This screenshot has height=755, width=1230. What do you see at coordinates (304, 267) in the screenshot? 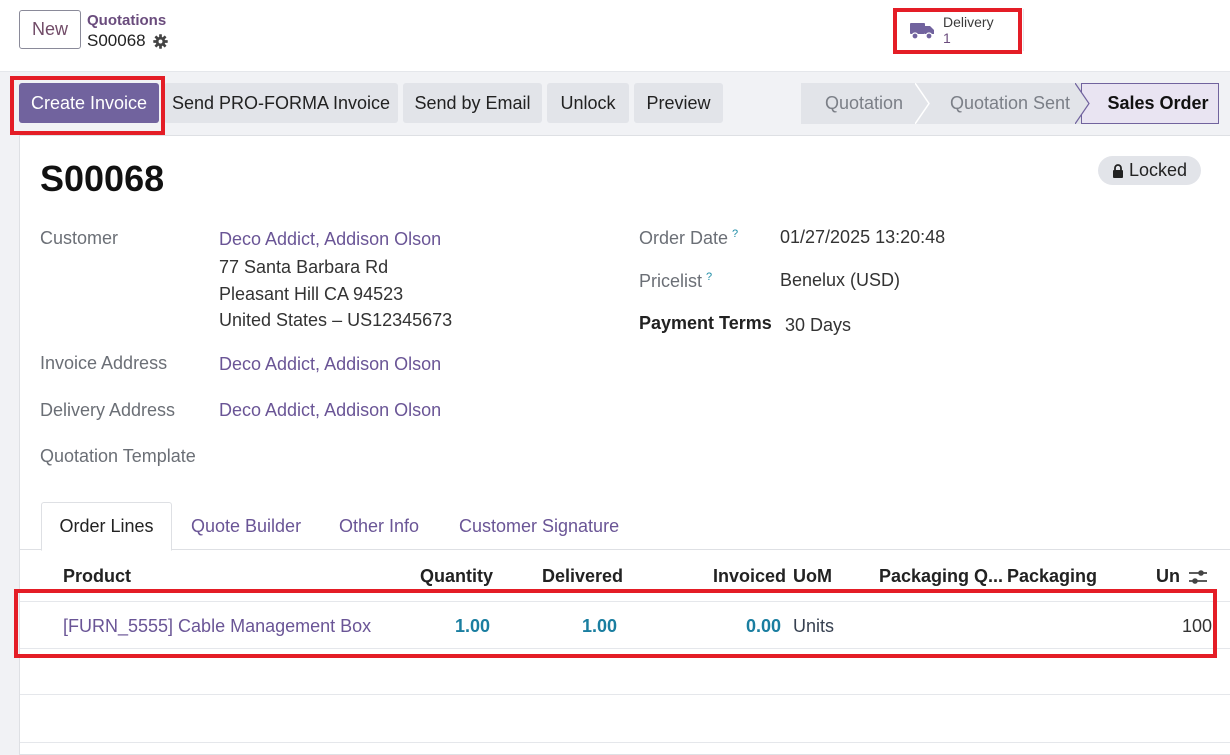
I see `customer-address-line1: 77 Santa Barbara Rd` at bounding box center [304, 267].